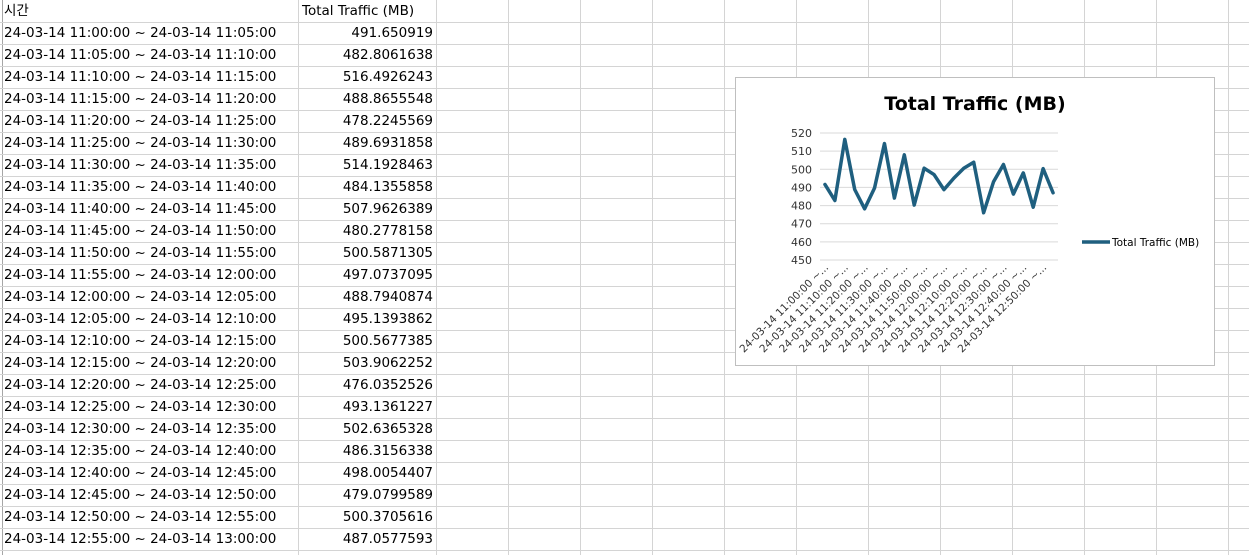  Describe the element at coordinates (801, 133) in the screenshot. I see `y-tick-label: 520` at that location.